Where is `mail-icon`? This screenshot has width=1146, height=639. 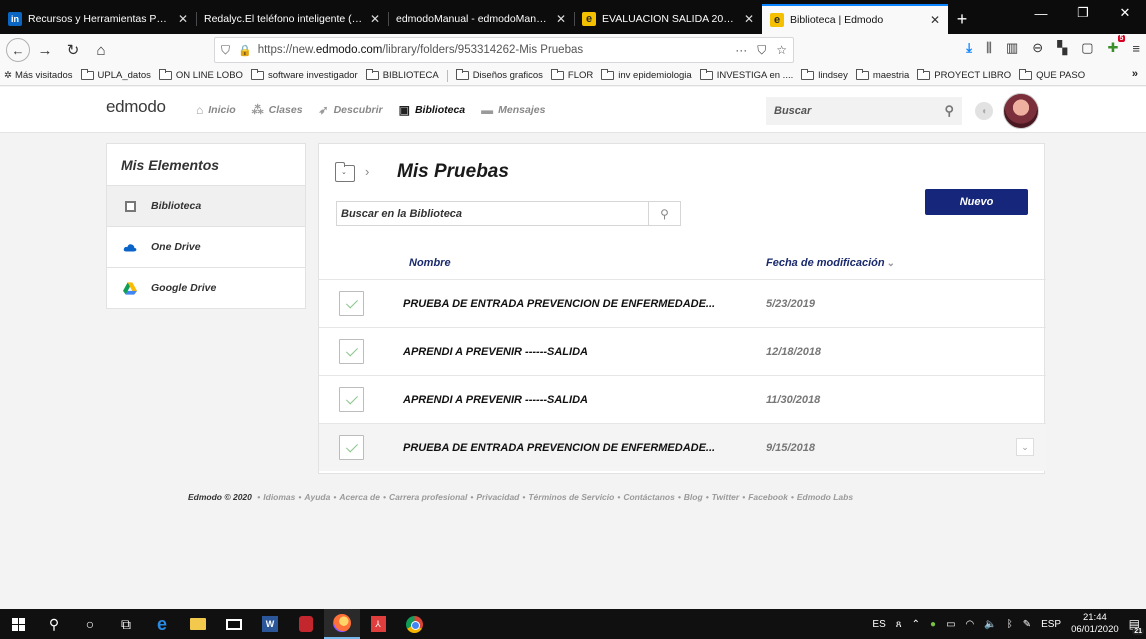 mail-icon is located at coordinates (234, 624).